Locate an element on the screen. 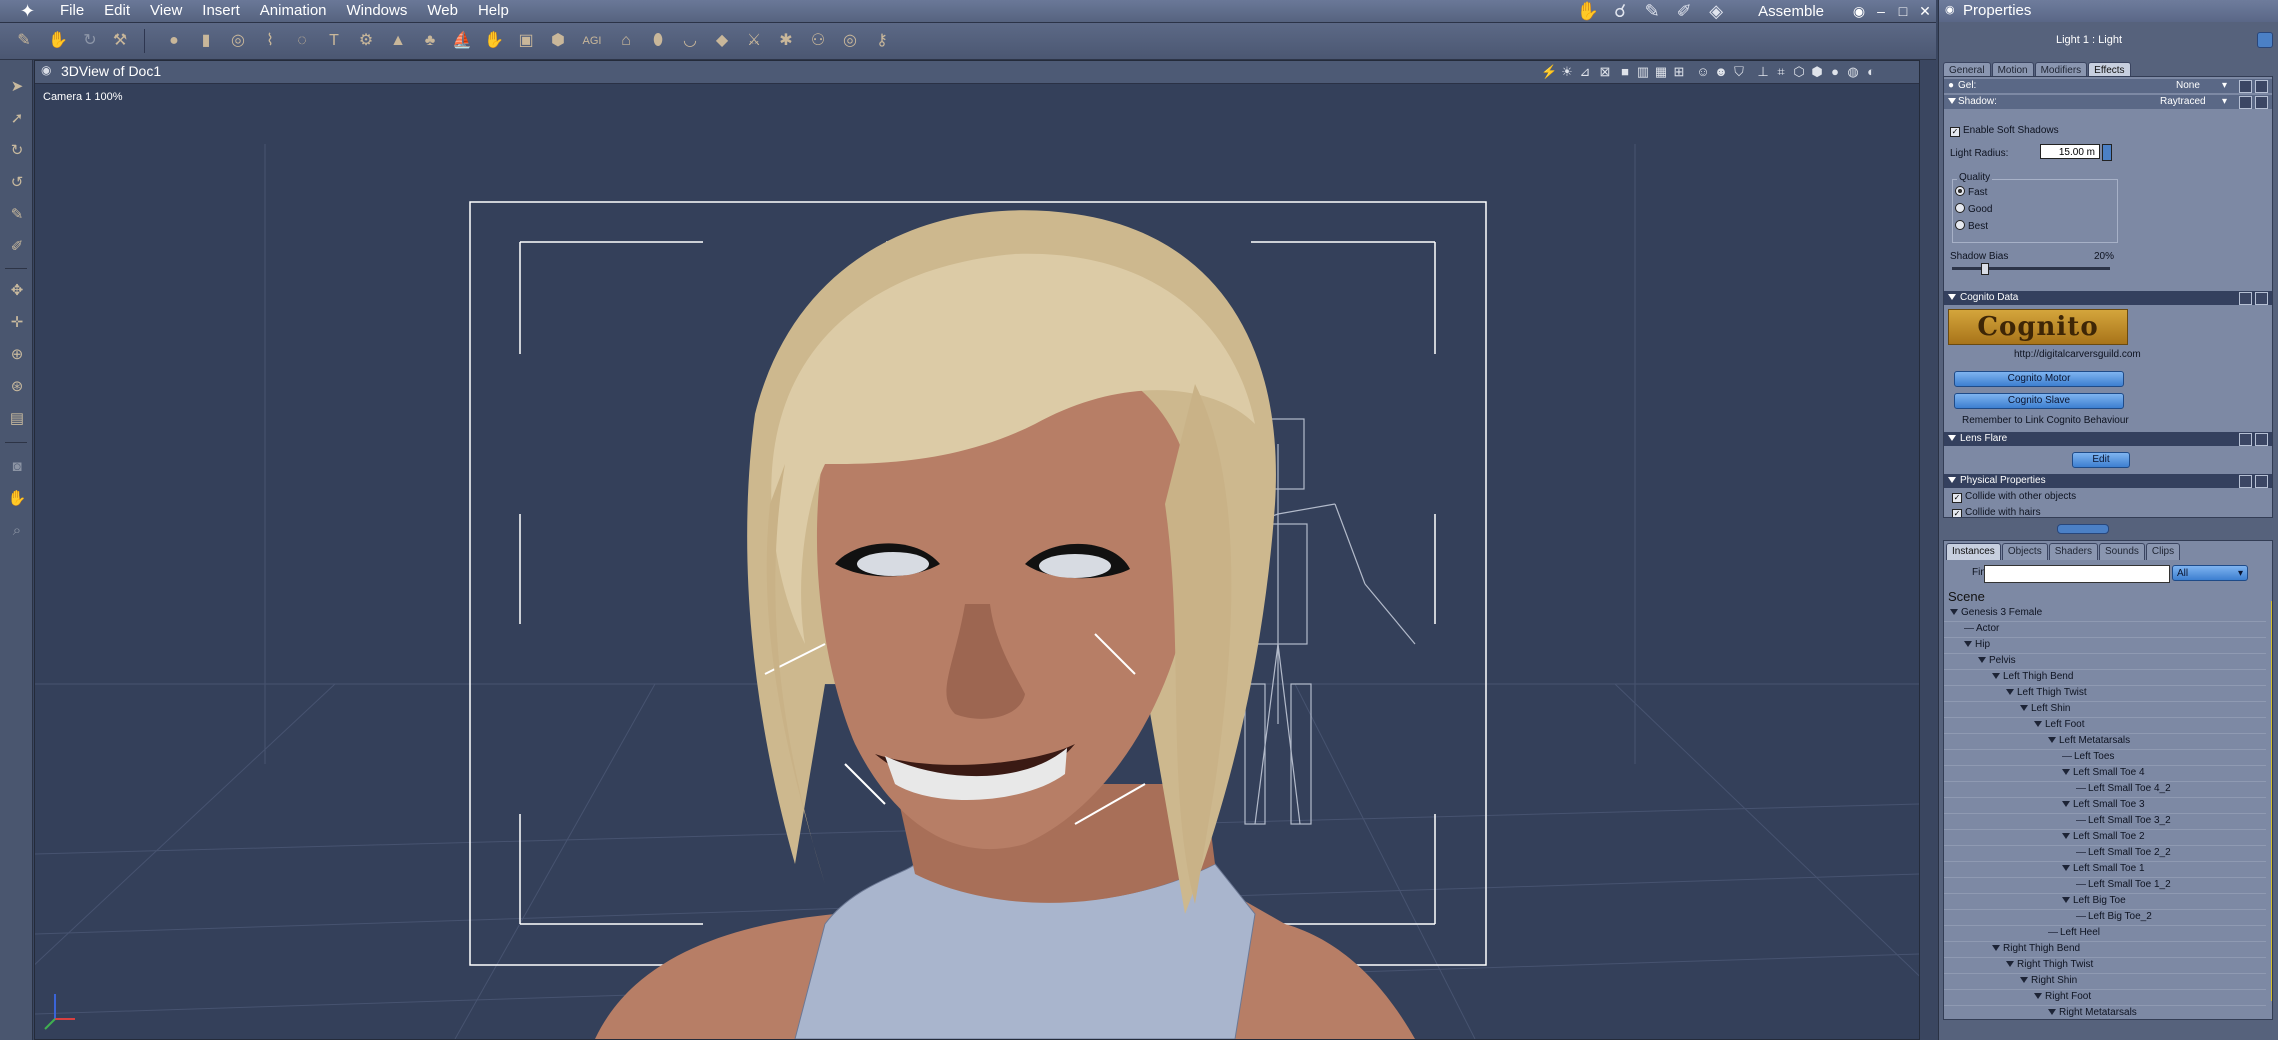 The height and width of the screenshot is (1040, 2278). gel-value: None is located at coordinates (2188, 86).